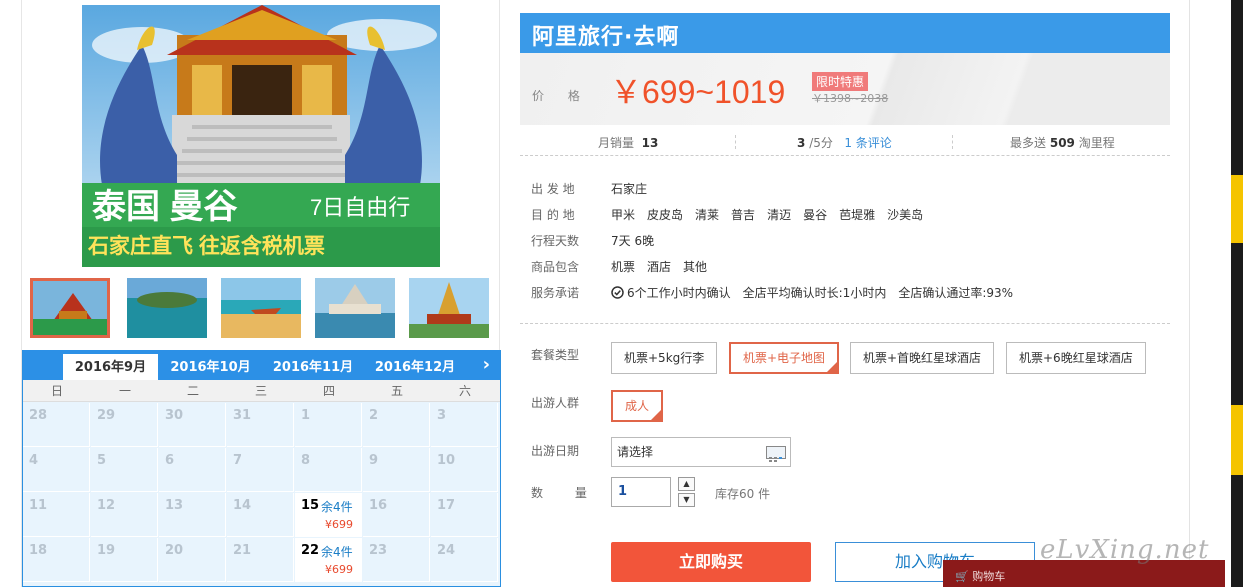  What do you see at coordinates (34, 460) in the screenshot?
I see `day-number: 4` at bounding box center [34, 460].